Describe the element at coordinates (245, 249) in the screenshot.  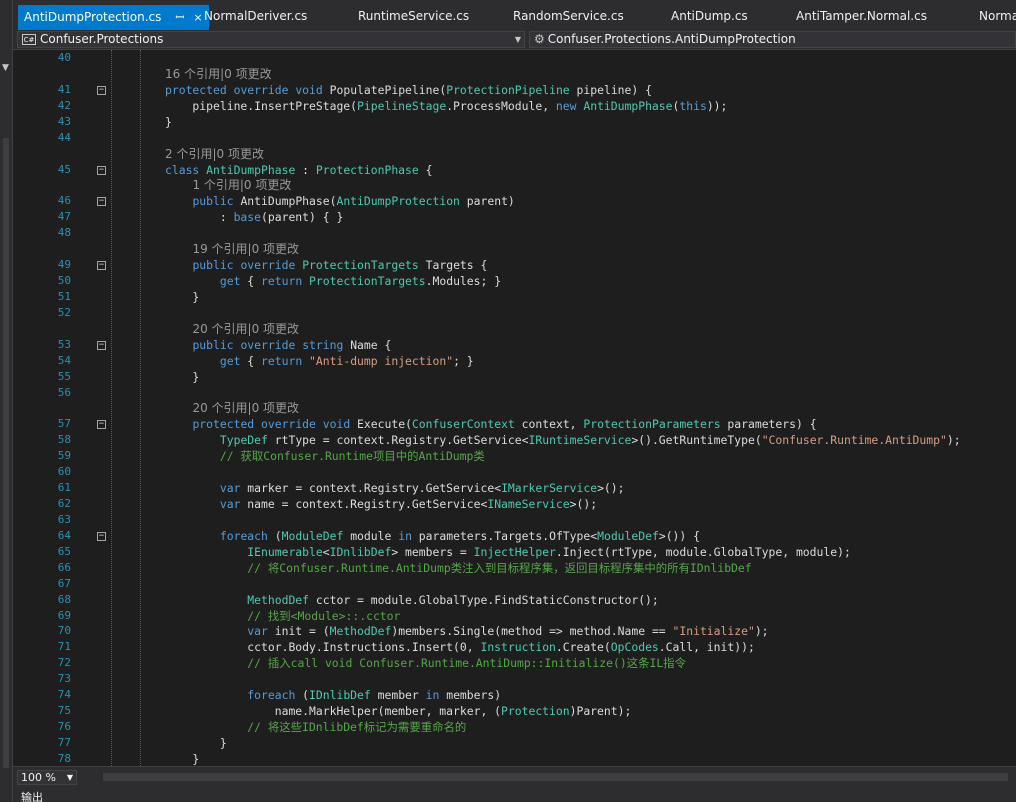
I see `codelens-references: 19 个引用|0 项更改` at that location.